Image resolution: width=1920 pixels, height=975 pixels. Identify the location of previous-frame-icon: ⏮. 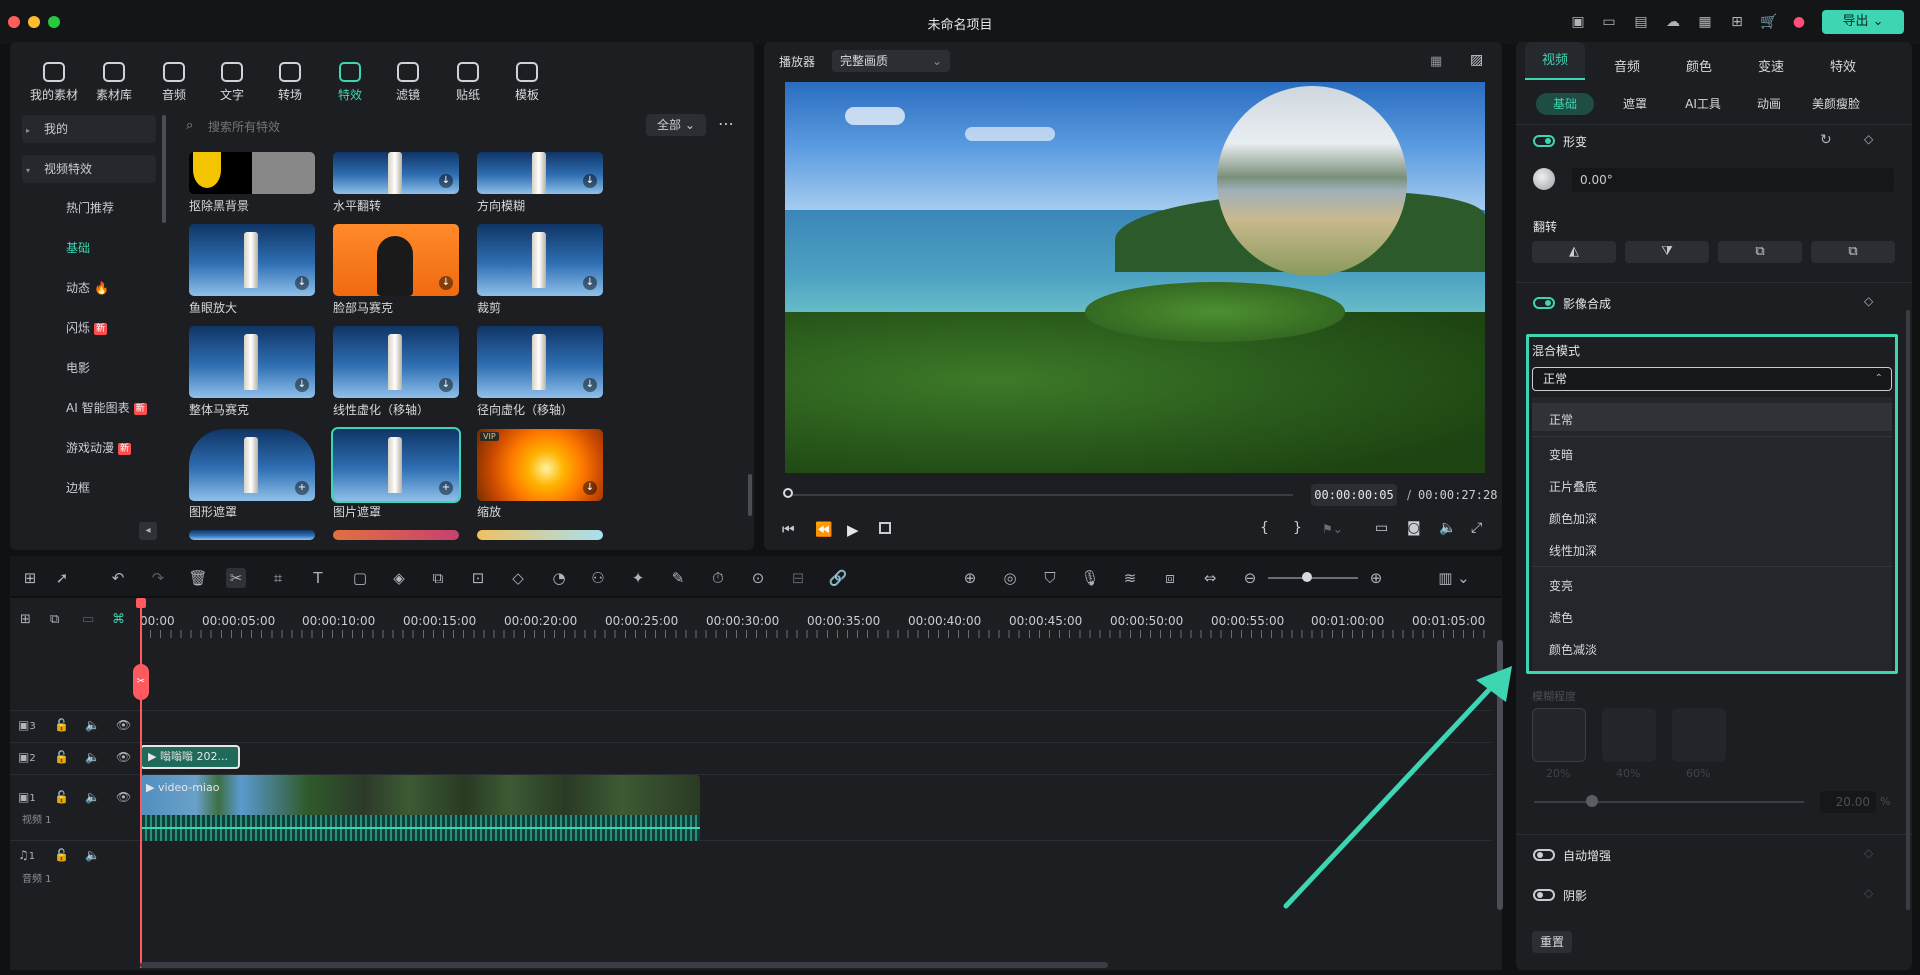
(788, 530).